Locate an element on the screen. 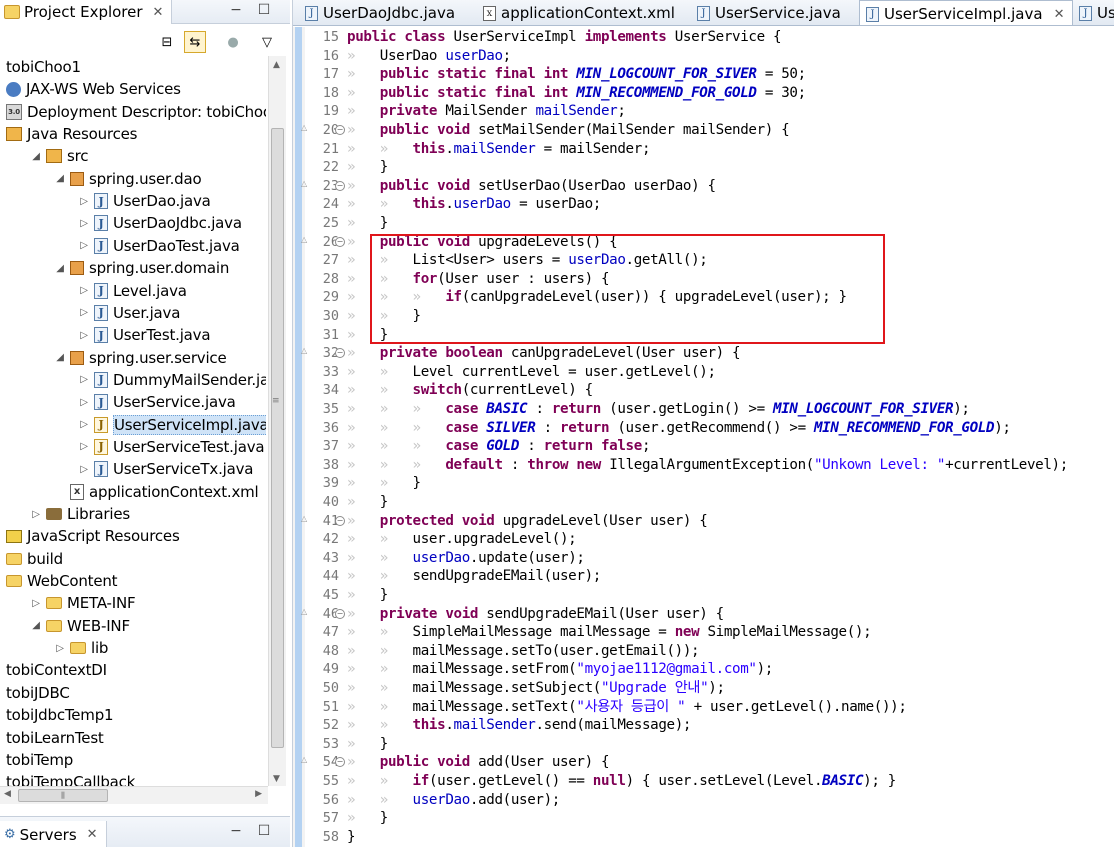  tree-item: ◢ src is located at coordinates (59, 156).